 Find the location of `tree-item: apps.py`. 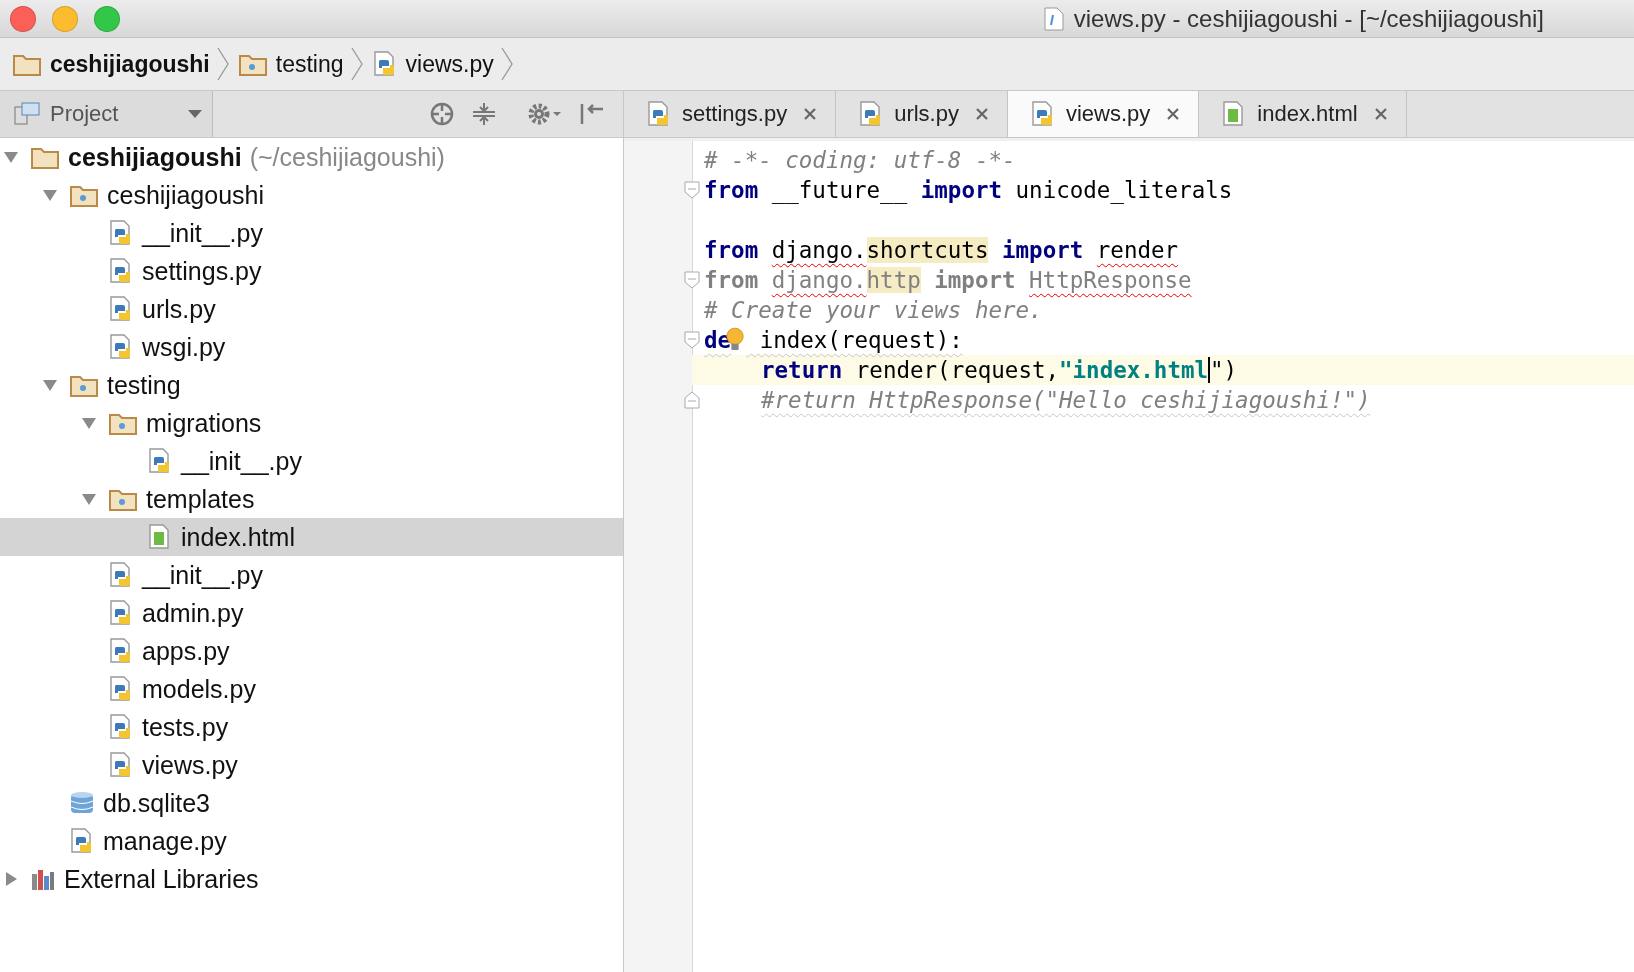

tree-item: apps.py is located at coordinates (311, 651).